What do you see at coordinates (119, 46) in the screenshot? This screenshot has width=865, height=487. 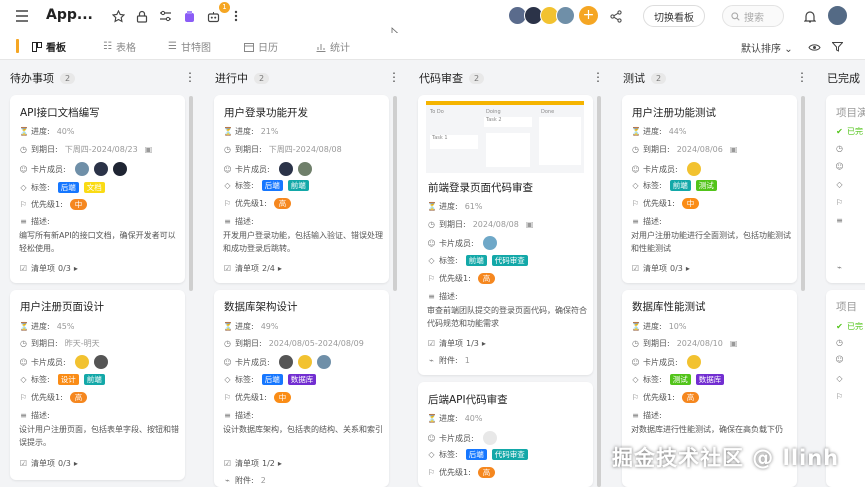 I see `tab-table: ☷ 表格` at bounding box center [119, 46].